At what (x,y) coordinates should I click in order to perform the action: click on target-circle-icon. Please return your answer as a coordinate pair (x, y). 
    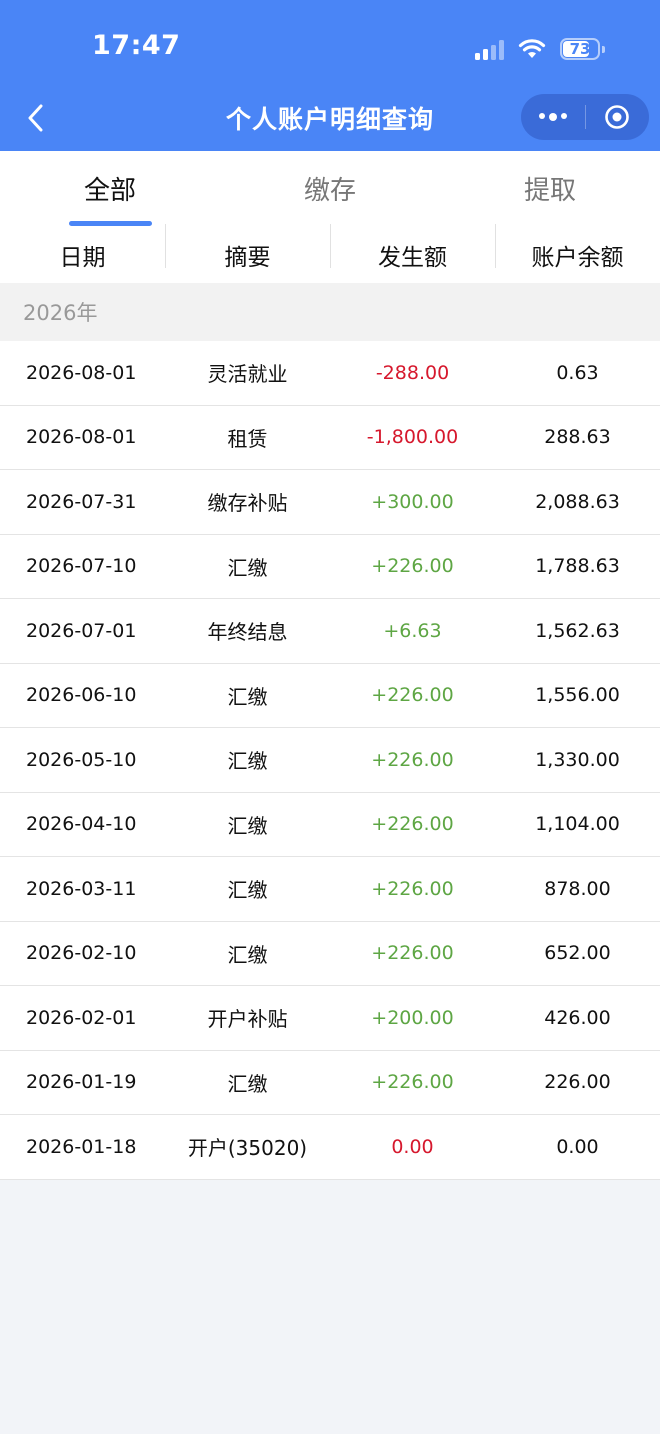
    Looking at the image, I should click on (617, 117).